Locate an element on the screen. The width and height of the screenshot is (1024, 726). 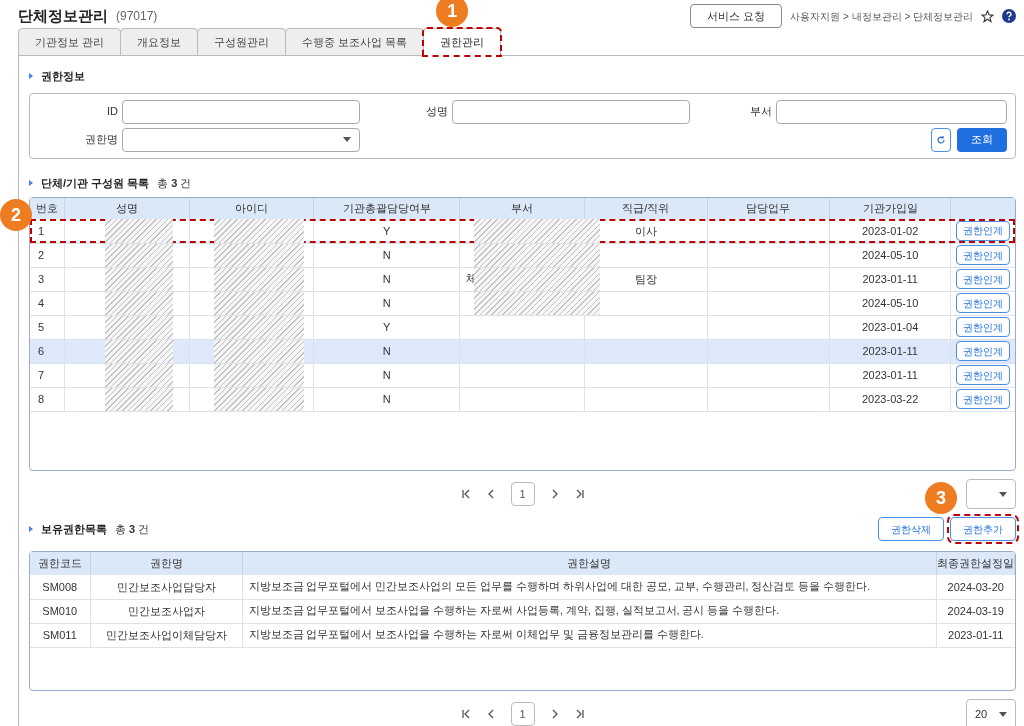
page-title: 단체정보관리 is located at coordinates (63, 15).